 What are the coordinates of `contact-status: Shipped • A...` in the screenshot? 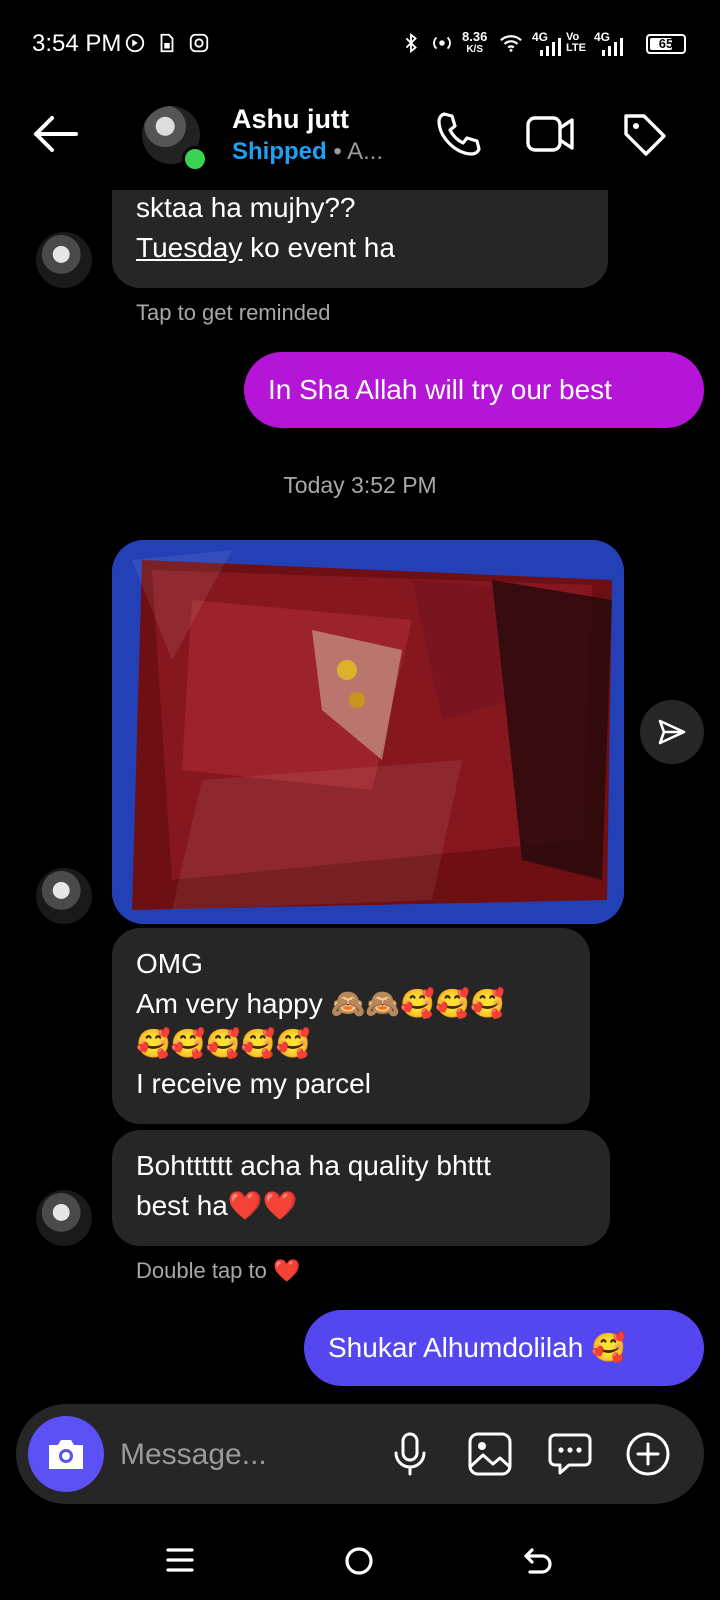 It's located at (307, 152).